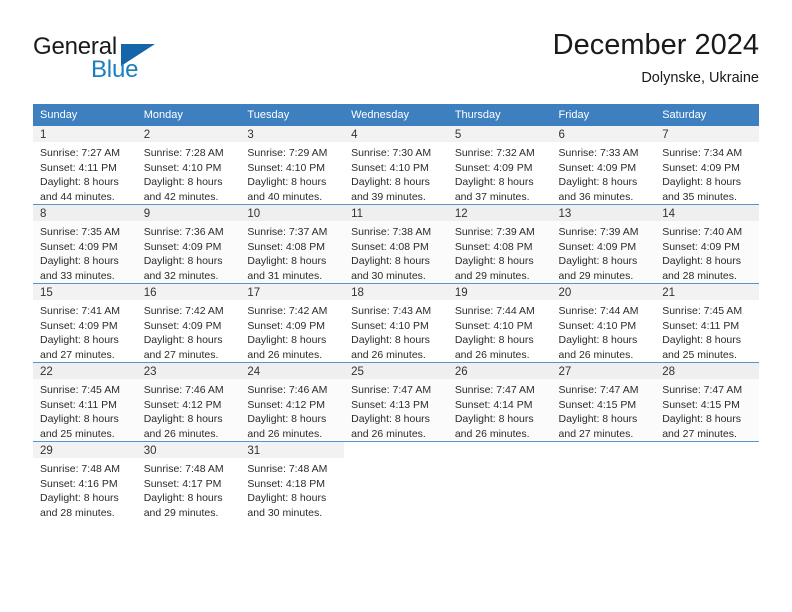 The height and width of the screenshot is (612, 792). What do you see at coordinates (80, 469) in the screenshot?
I see `sunrise-time: Sunrise: 7:48 AM` at bounding box center [80, 469].